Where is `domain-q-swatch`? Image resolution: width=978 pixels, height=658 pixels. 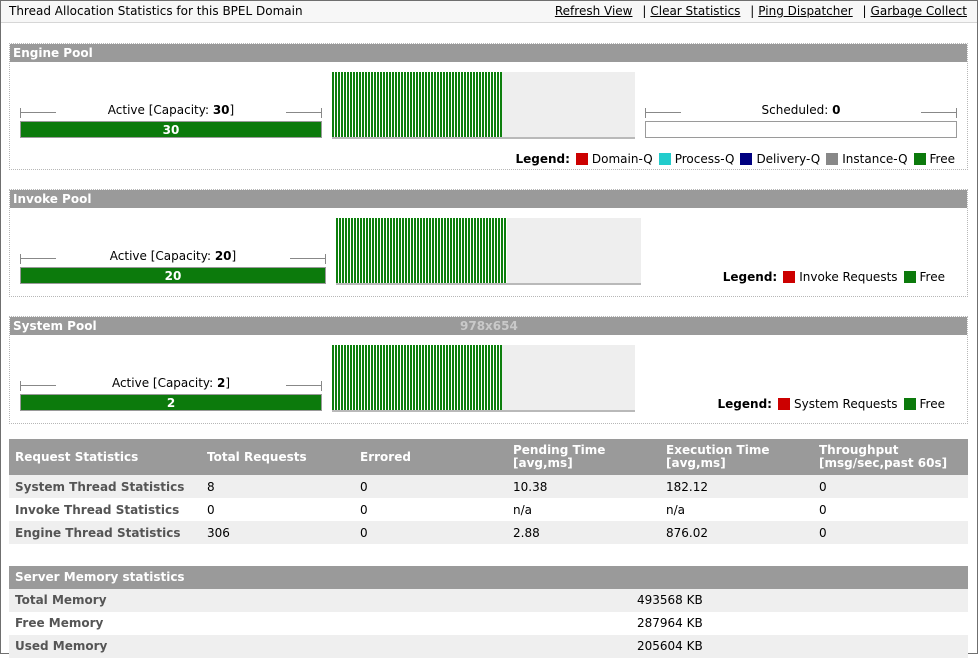 domain-q-swatch is located at coordinates (581, 159).